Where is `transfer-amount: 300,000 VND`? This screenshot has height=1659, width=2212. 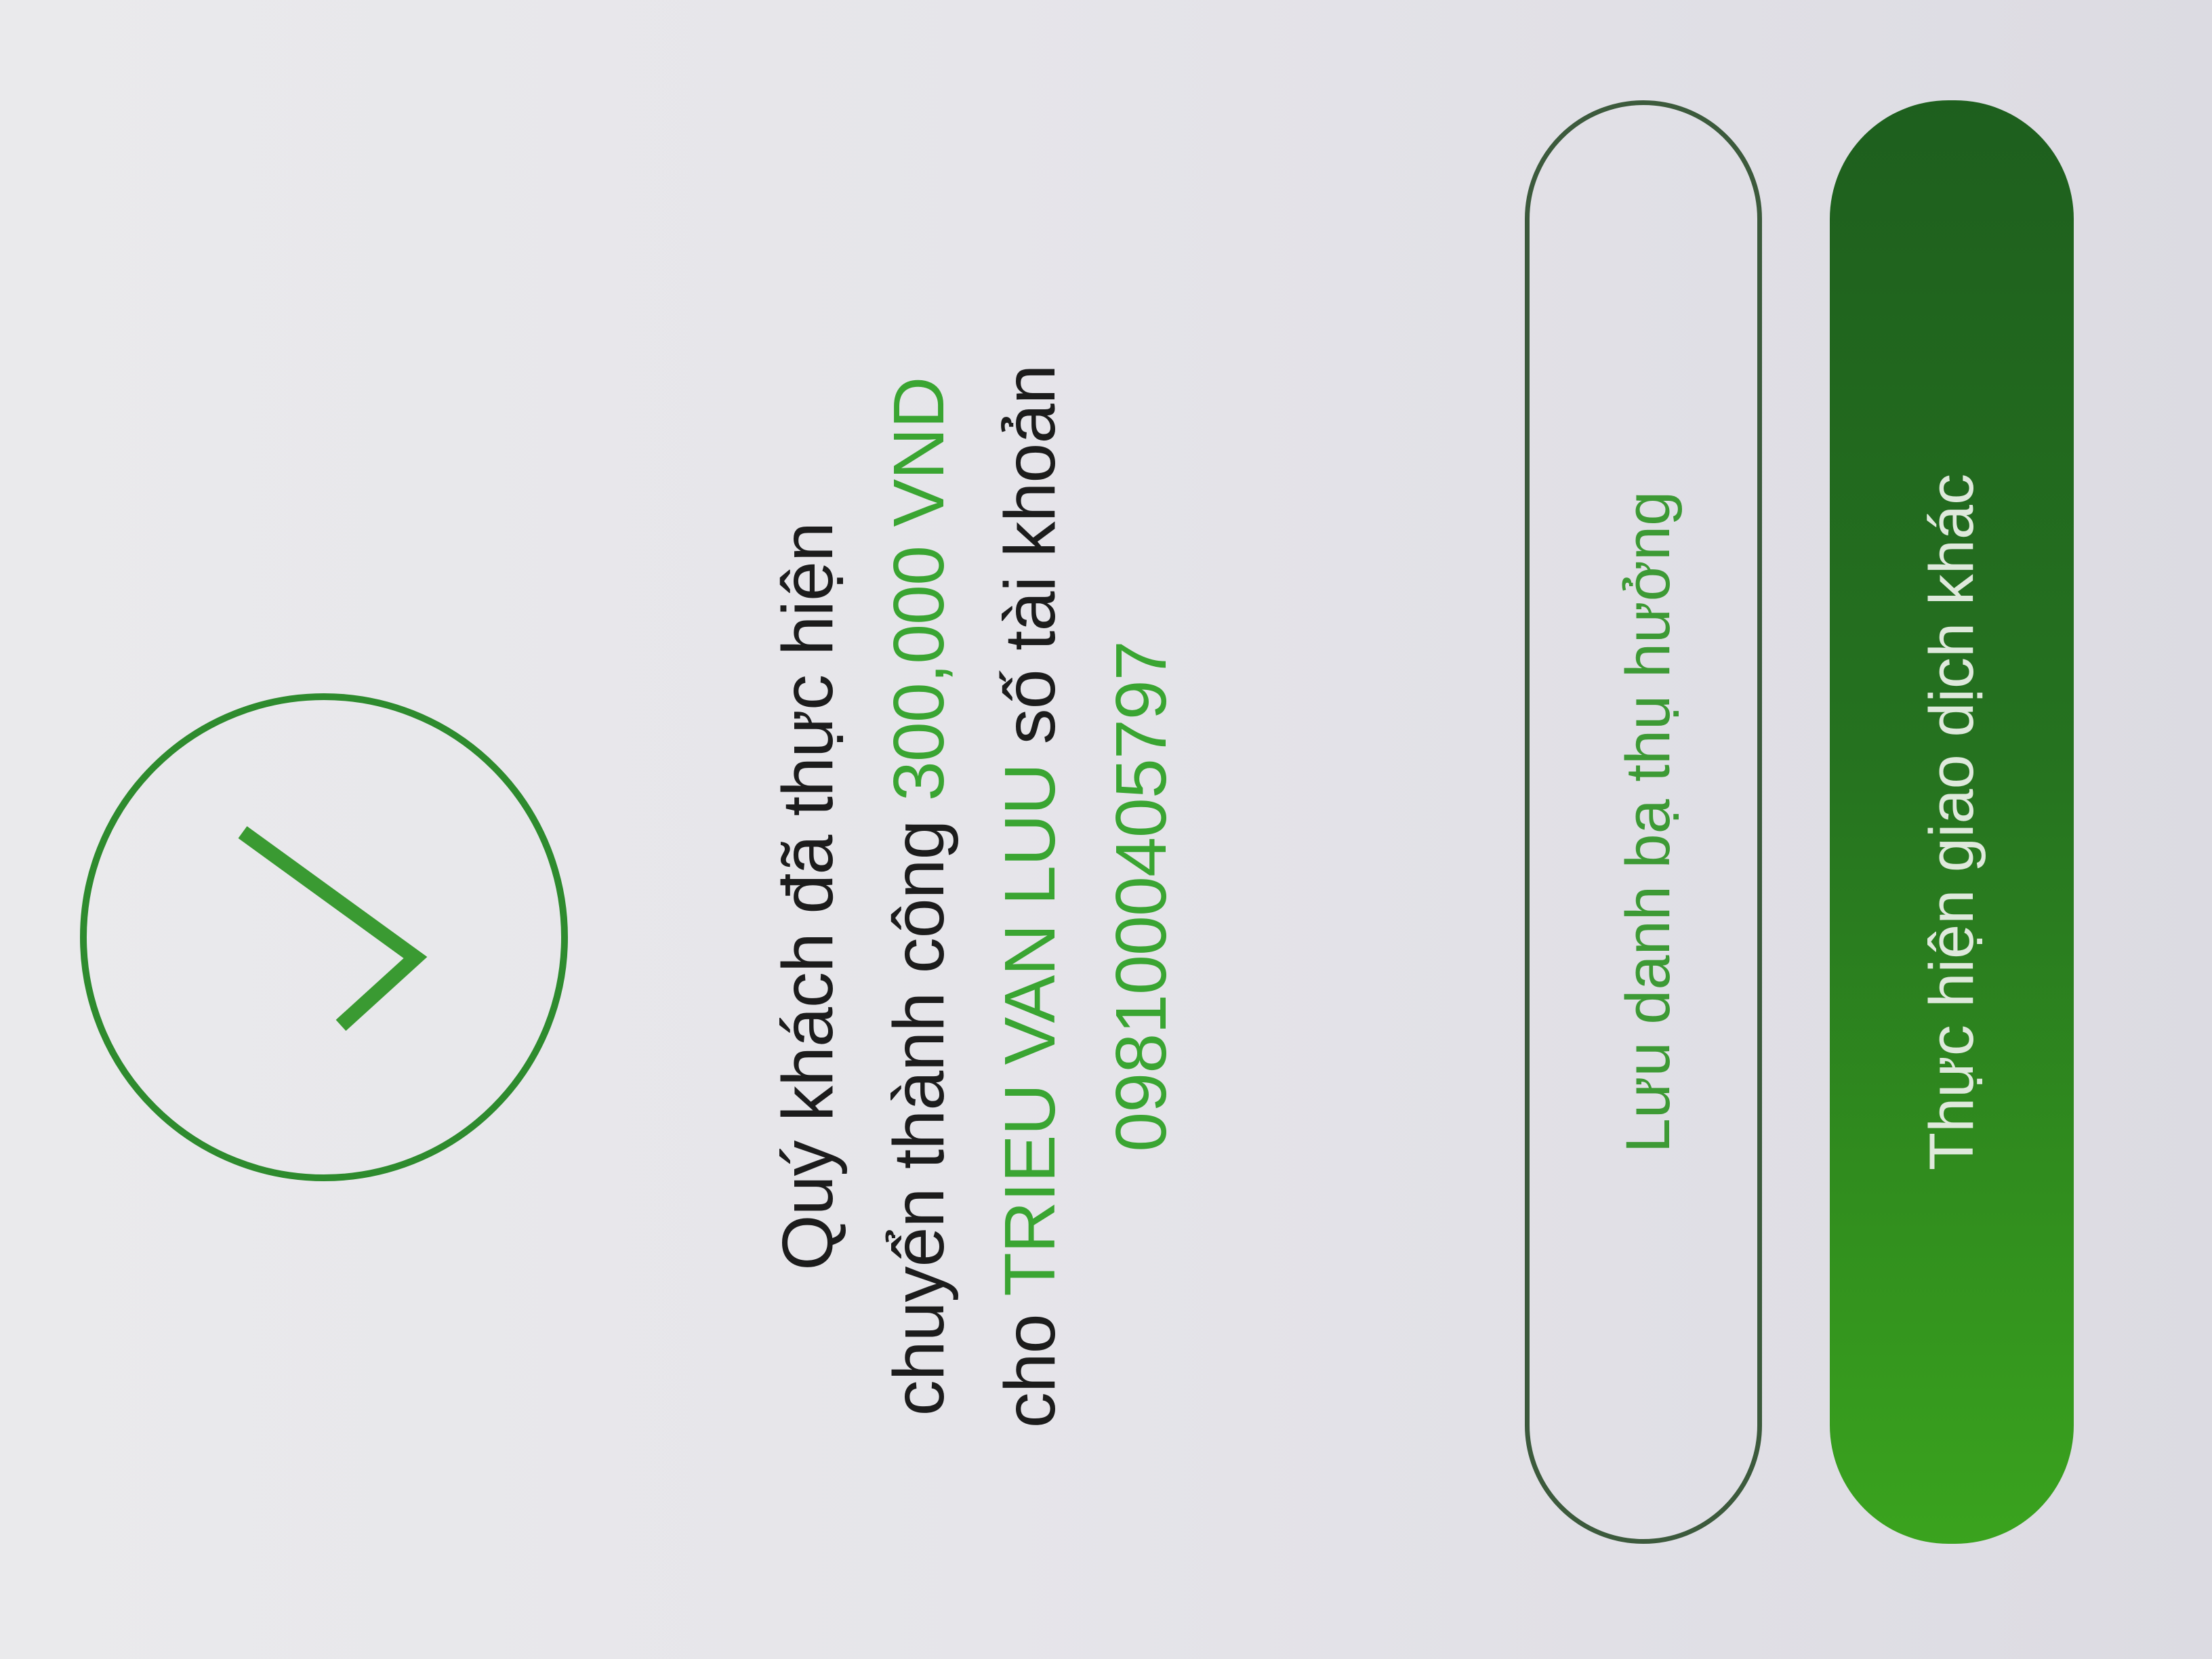 transfer-amount: 300,000 VND is located at coordinates (919, 589).